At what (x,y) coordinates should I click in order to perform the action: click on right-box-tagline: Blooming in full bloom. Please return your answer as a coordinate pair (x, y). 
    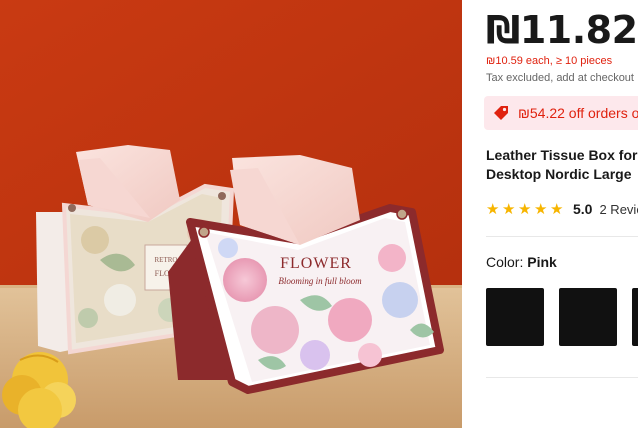
    Looking at the image, I should click on (320, 281).